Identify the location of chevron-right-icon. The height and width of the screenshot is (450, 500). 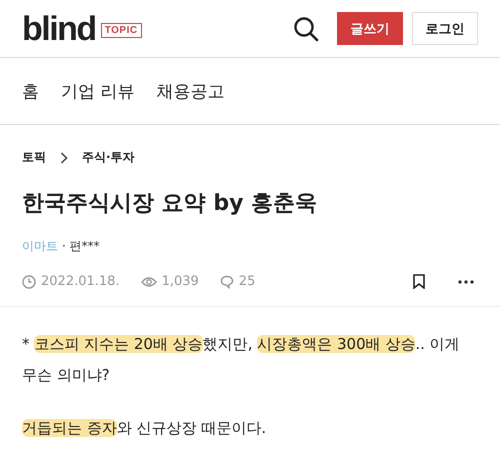
(64, 158).